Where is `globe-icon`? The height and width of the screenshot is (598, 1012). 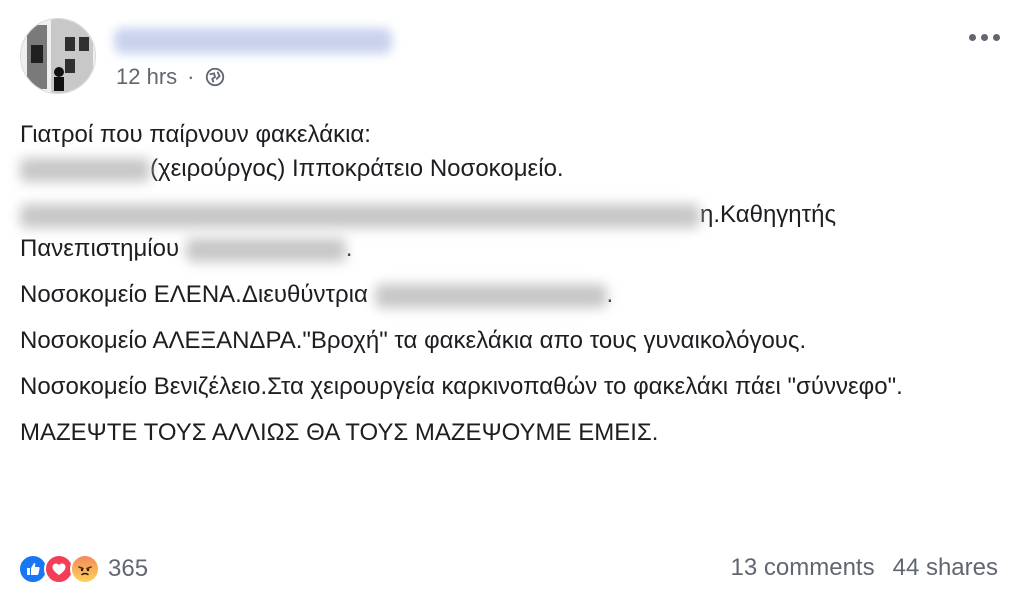 globe-icon is located at coordinates (215, 77).